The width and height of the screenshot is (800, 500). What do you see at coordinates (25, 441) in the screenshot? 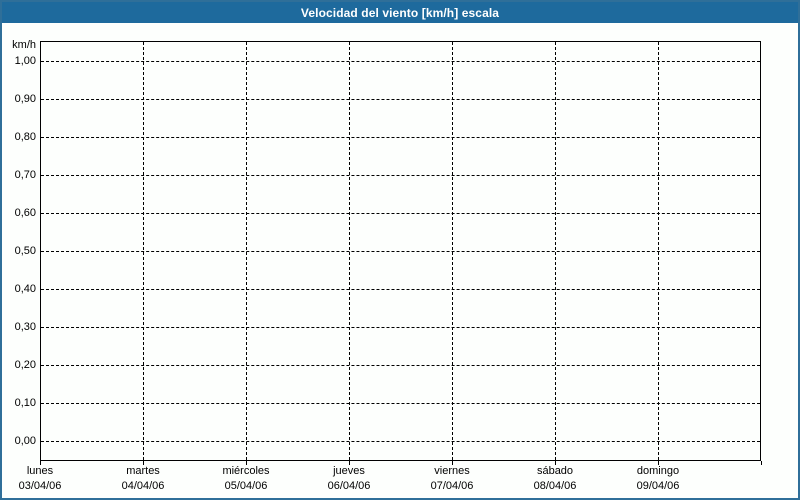
I see `y-axis-tick-label: 0,00` at bounding box center [25, 441].